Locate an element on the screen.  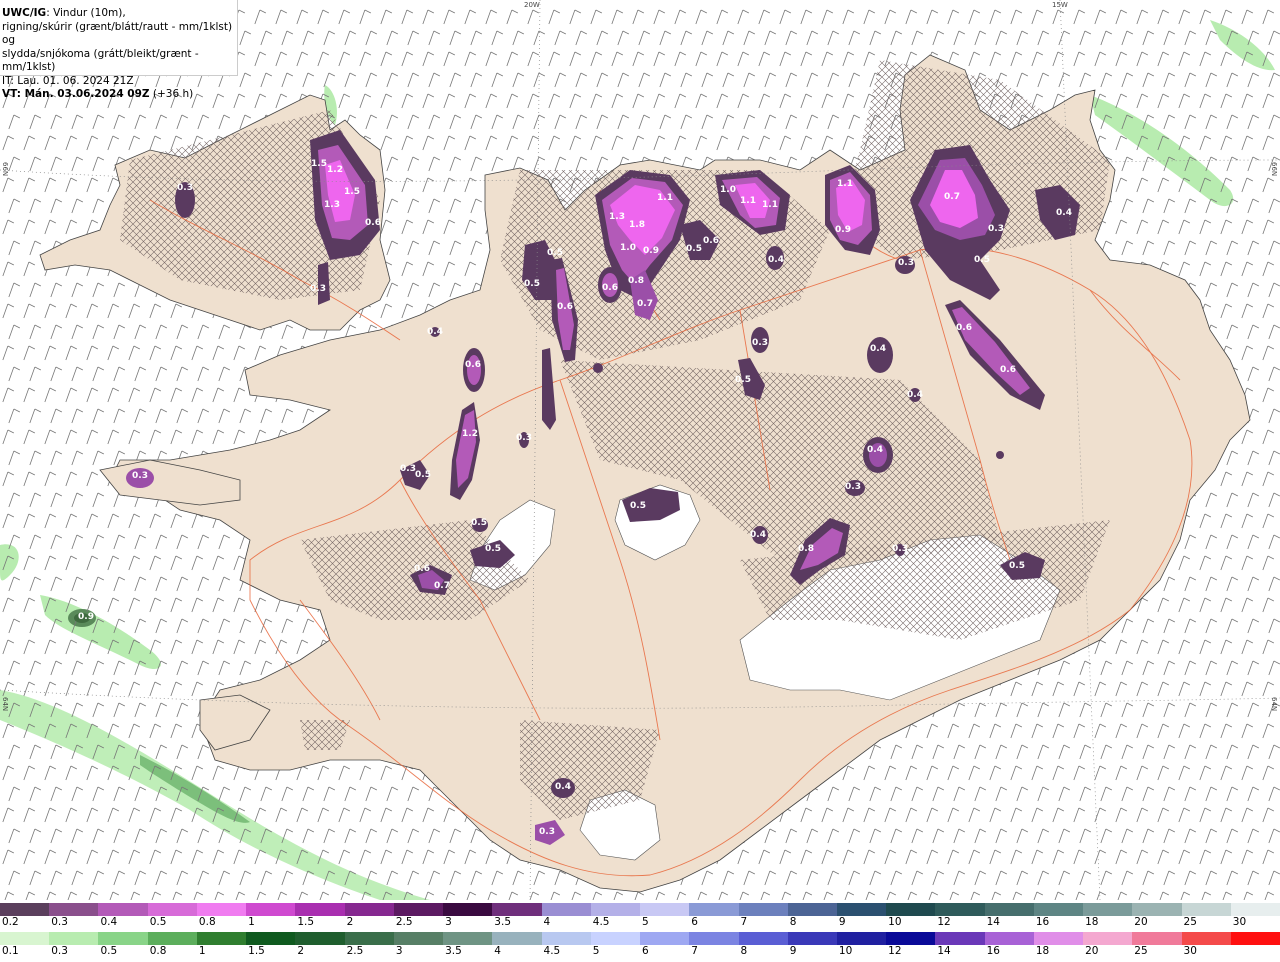
header-line-1: UWC/IG: Vindur (10m), is located at coordinates (119, 14).